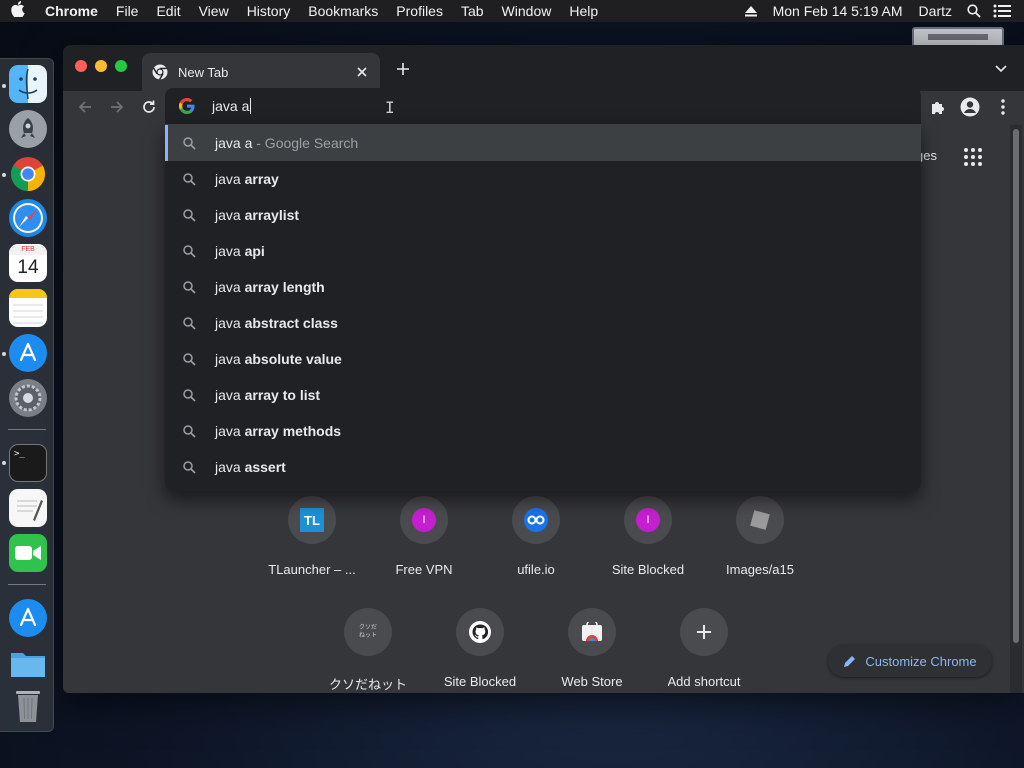 The width and height of the screenshot is (1024, 768). Describe the element at coordinates (28, 463) in the screenshot. I see `terminal-app-icon: >_` at that location.